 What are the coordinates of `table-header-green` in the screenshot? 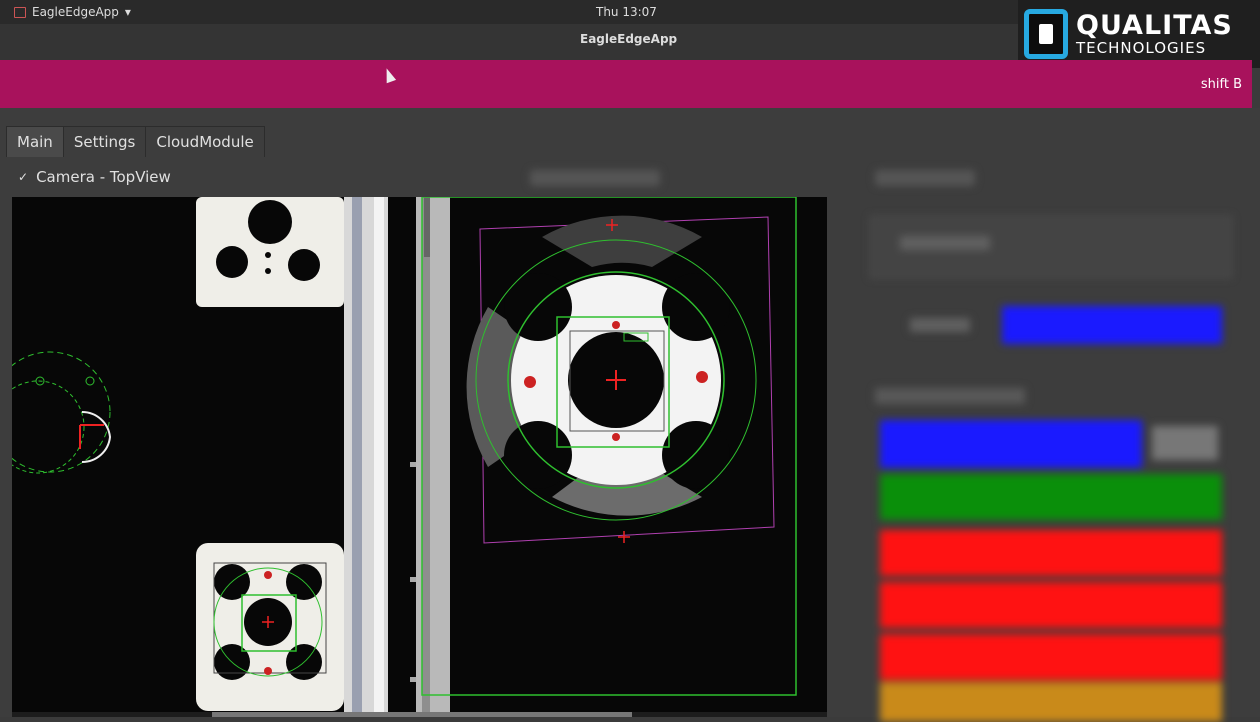 It's located at (1051, 497).